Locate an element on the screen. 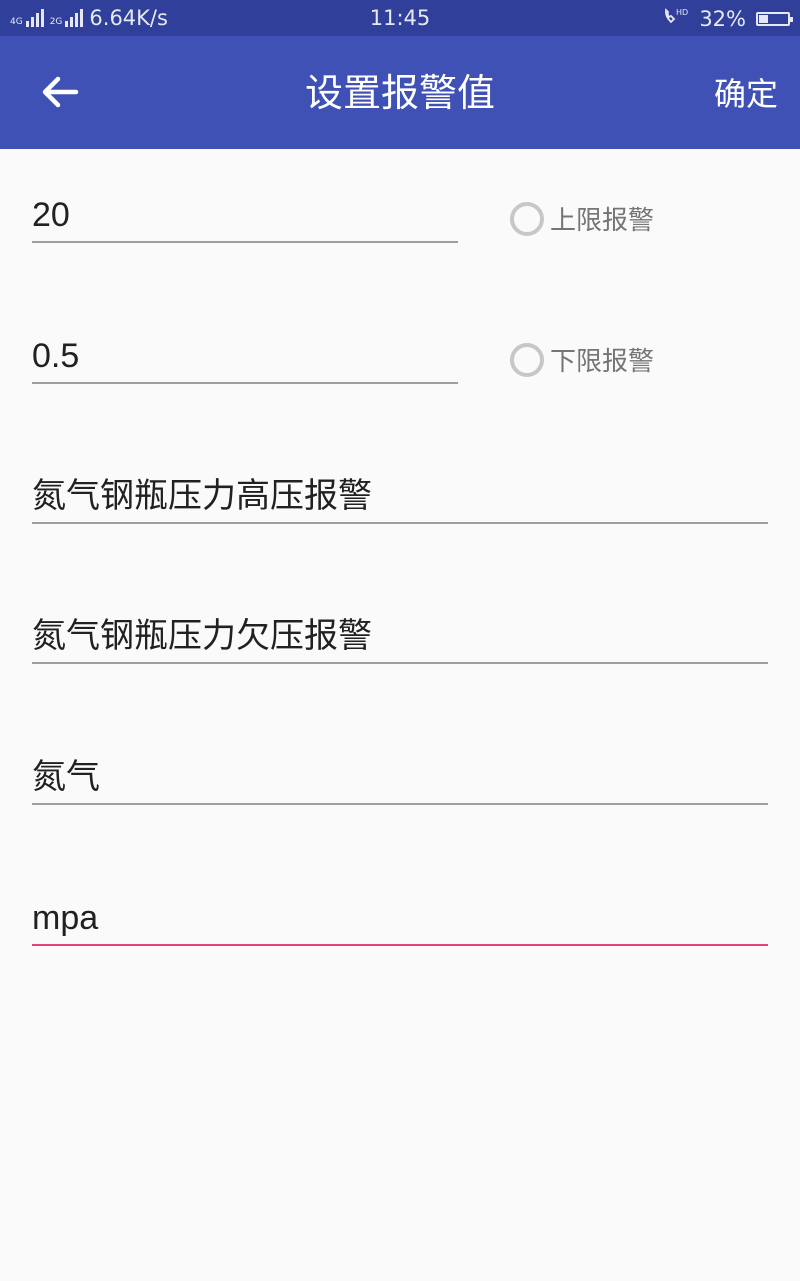 This screenshot has width=800, height=1281. upper-limit-value: 20 is located at coordinates (51, 215).